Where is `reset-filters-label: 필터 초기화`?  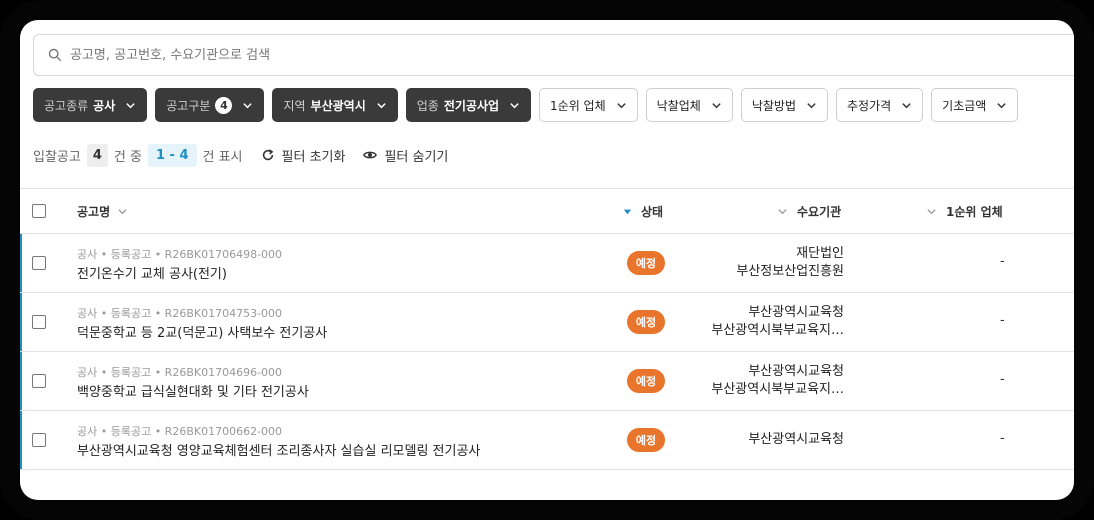 reset-filters-label: 필터 초기화 is located at coordinates (313, 157).